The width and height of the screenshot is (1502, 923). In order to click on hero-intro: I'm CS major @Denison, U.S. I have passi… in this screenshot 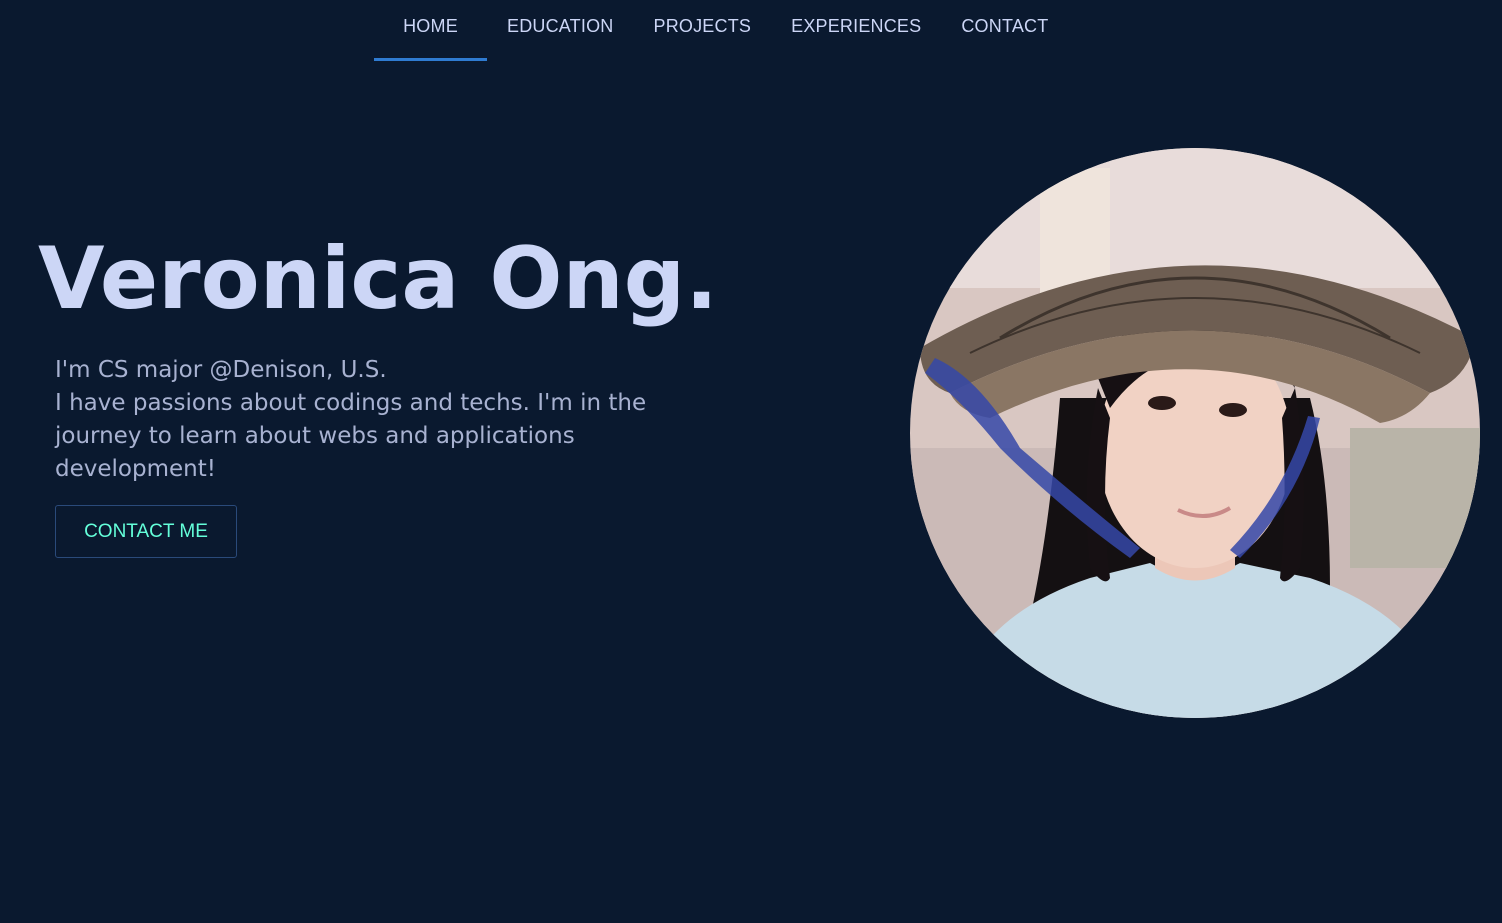, I will do `click(355, 420)`.